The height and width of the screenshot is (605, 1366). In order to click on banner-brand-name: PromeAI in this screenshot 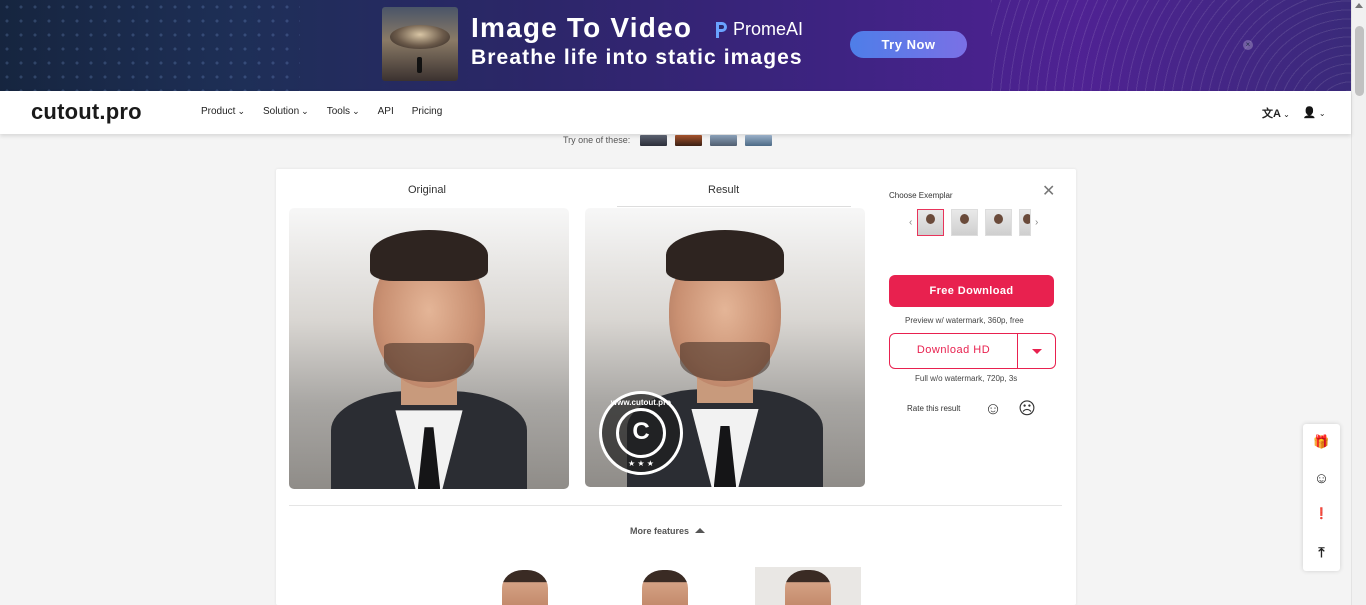, I will do `click(768, 29)`.